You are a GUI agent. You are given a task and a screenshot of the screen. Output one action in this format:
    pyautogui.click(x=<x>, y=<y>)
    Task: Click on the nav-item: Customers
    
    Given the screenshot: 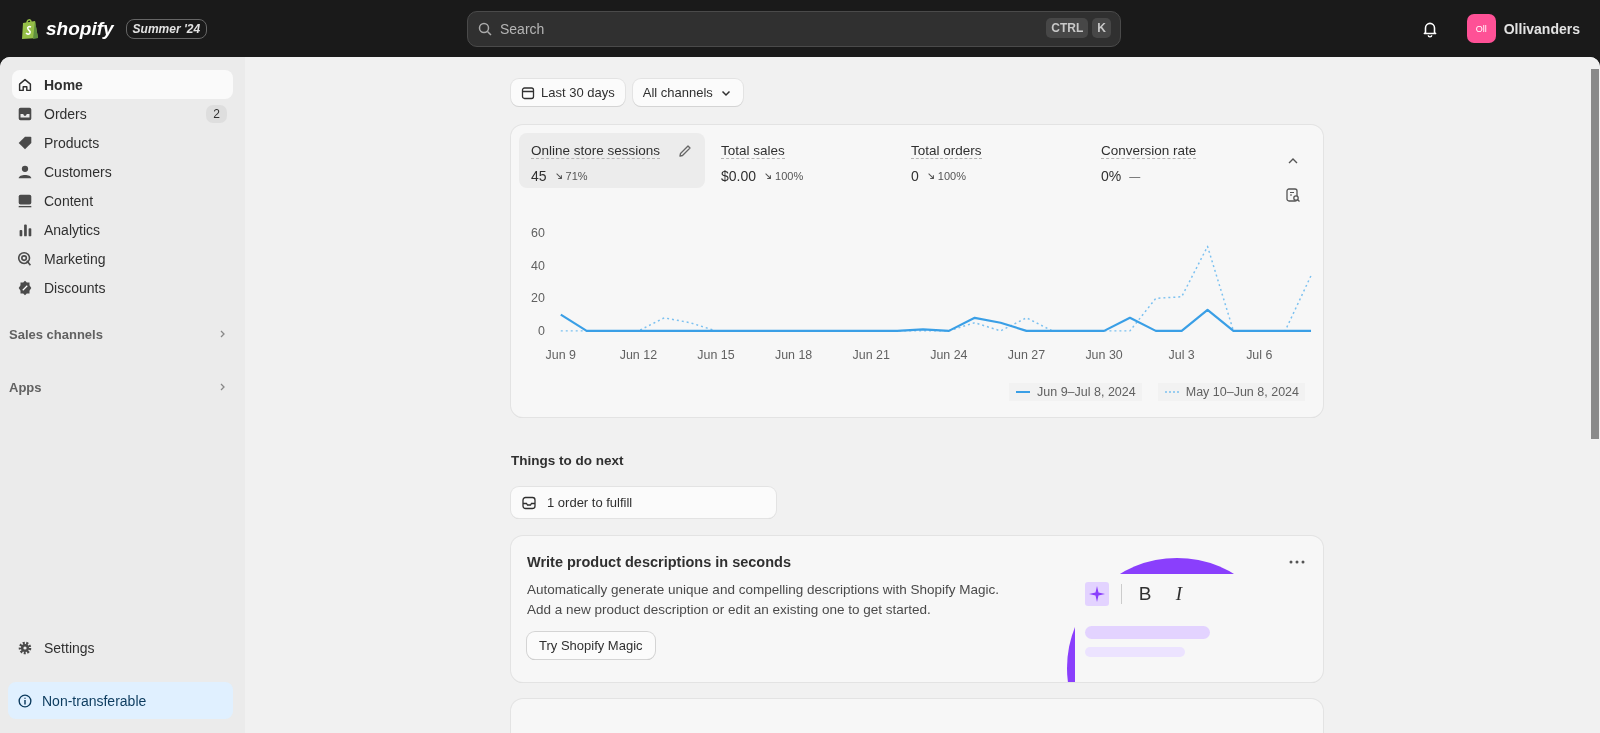 What is the action you would take?
    pyautogui.click(x=122, y=171)
    